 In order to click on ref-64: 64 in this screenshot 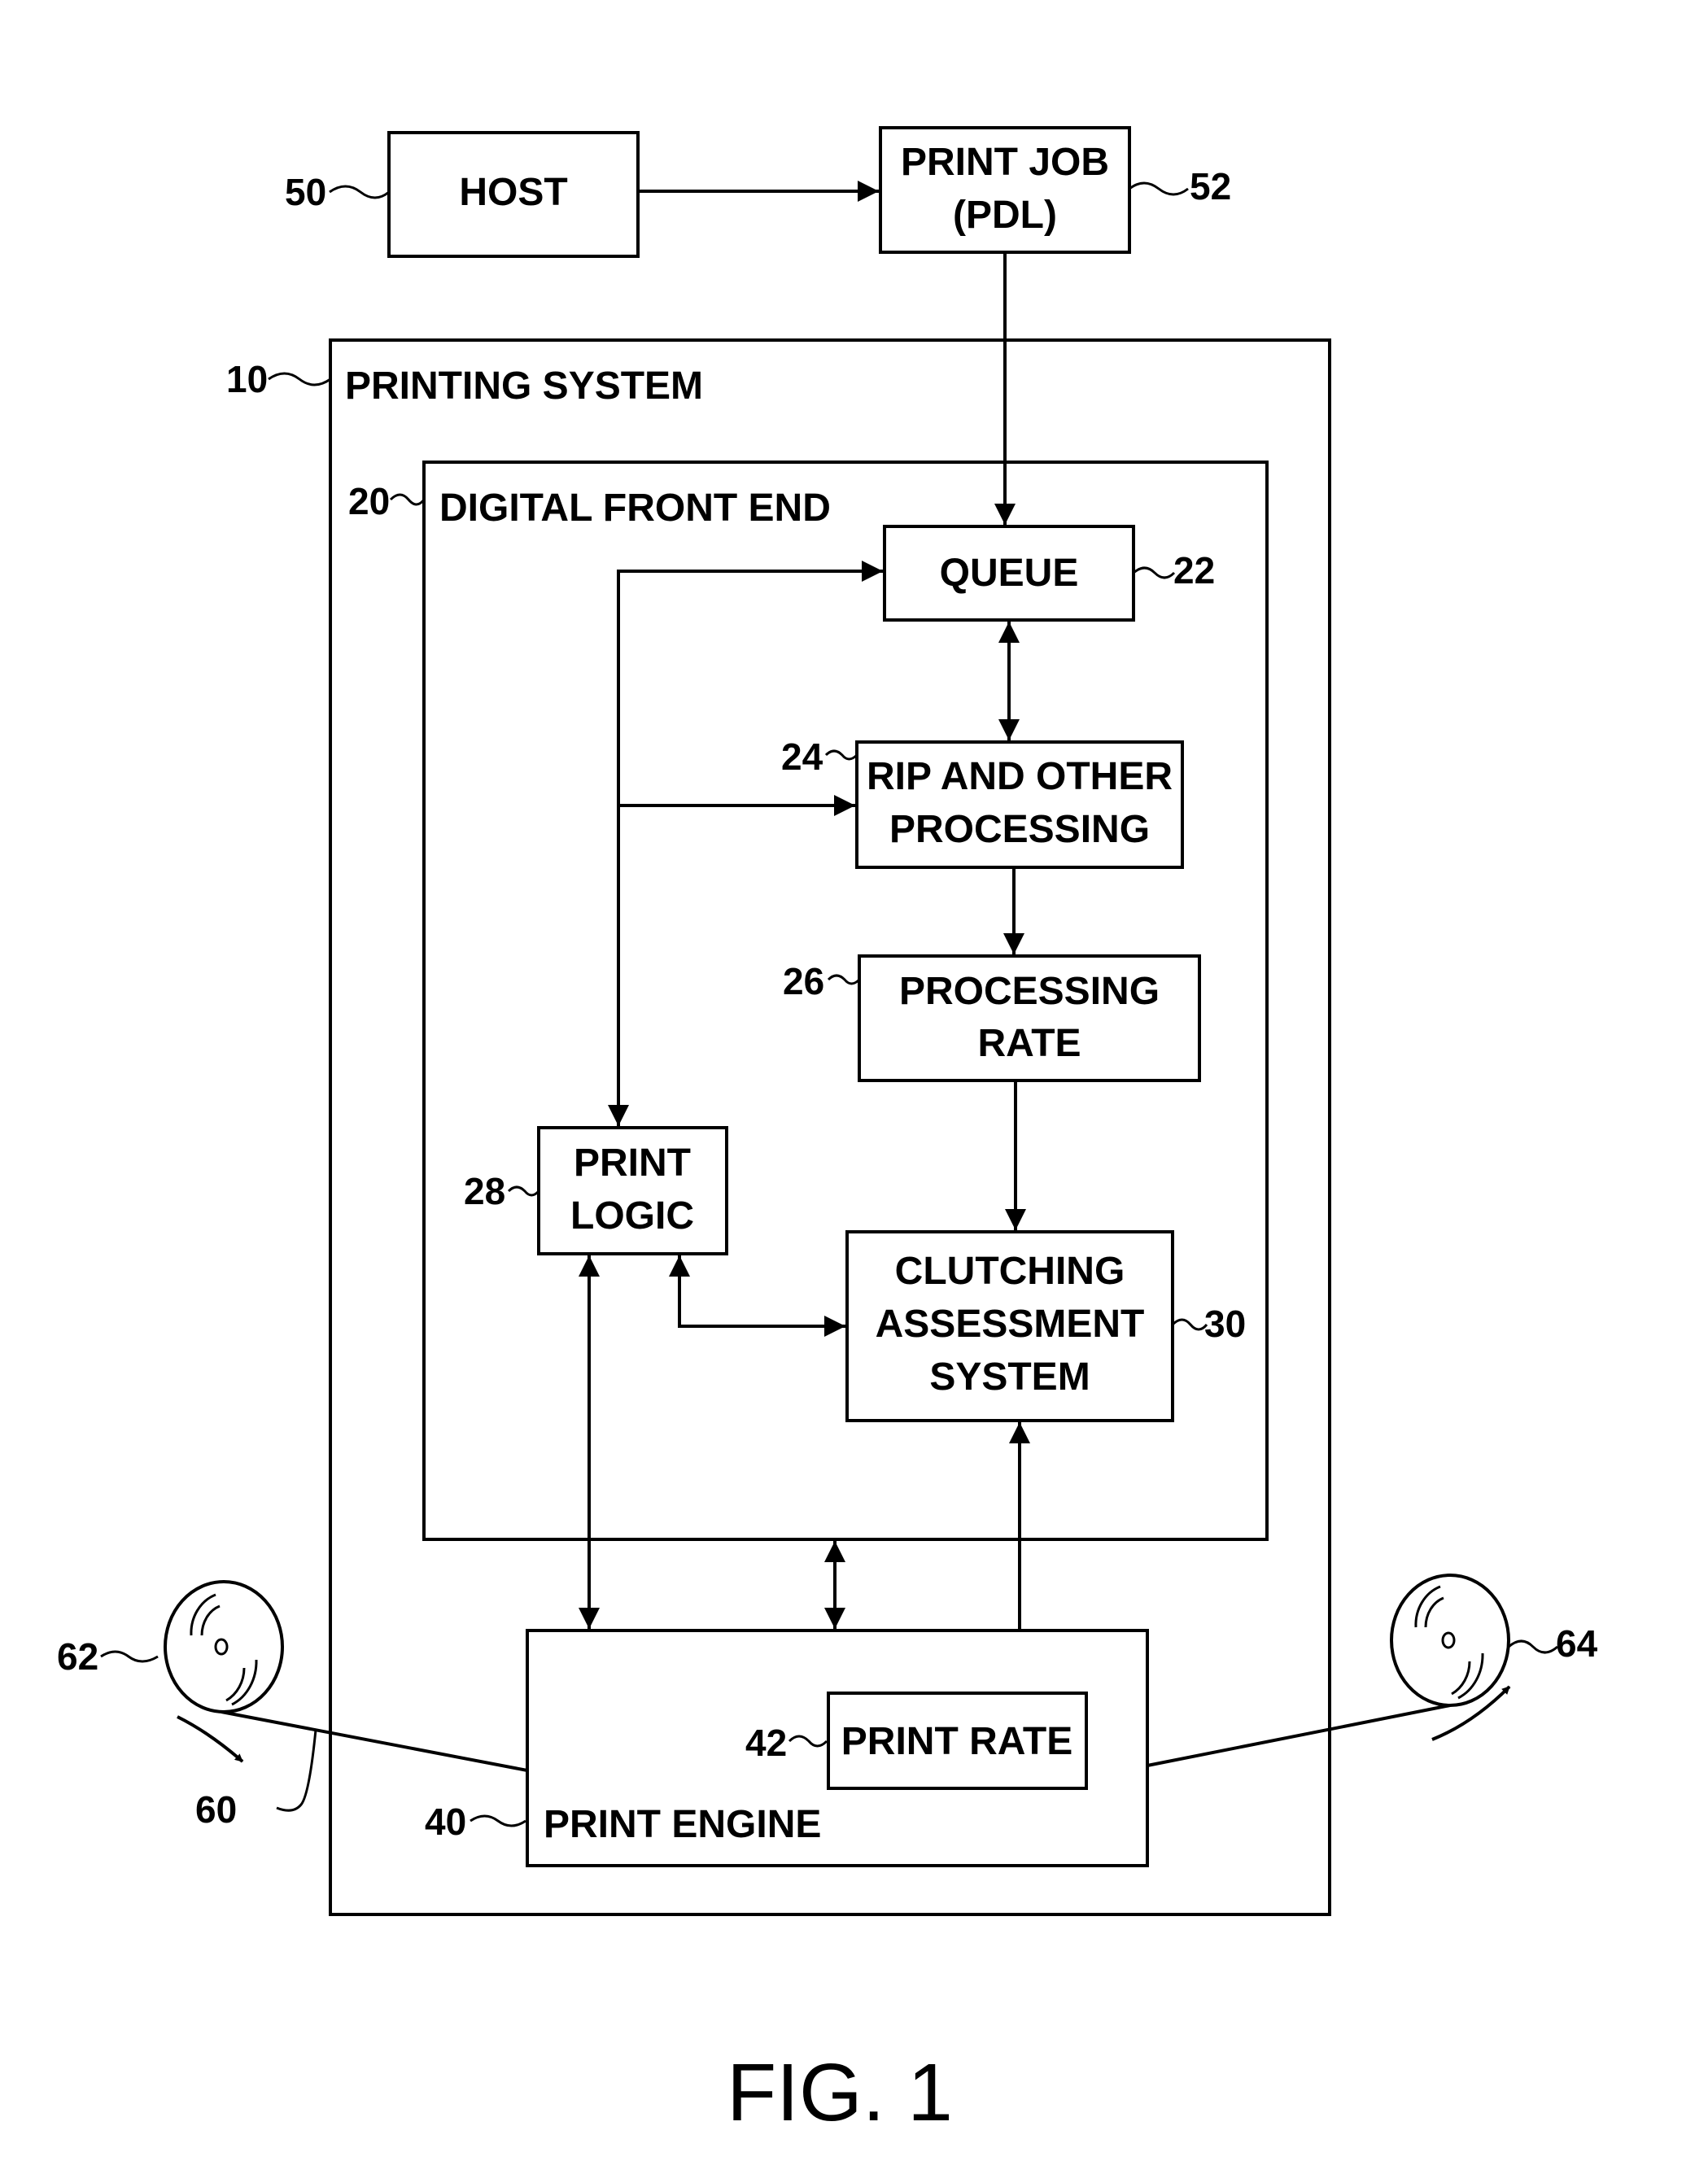, I will do `click(1577, 1643)`.